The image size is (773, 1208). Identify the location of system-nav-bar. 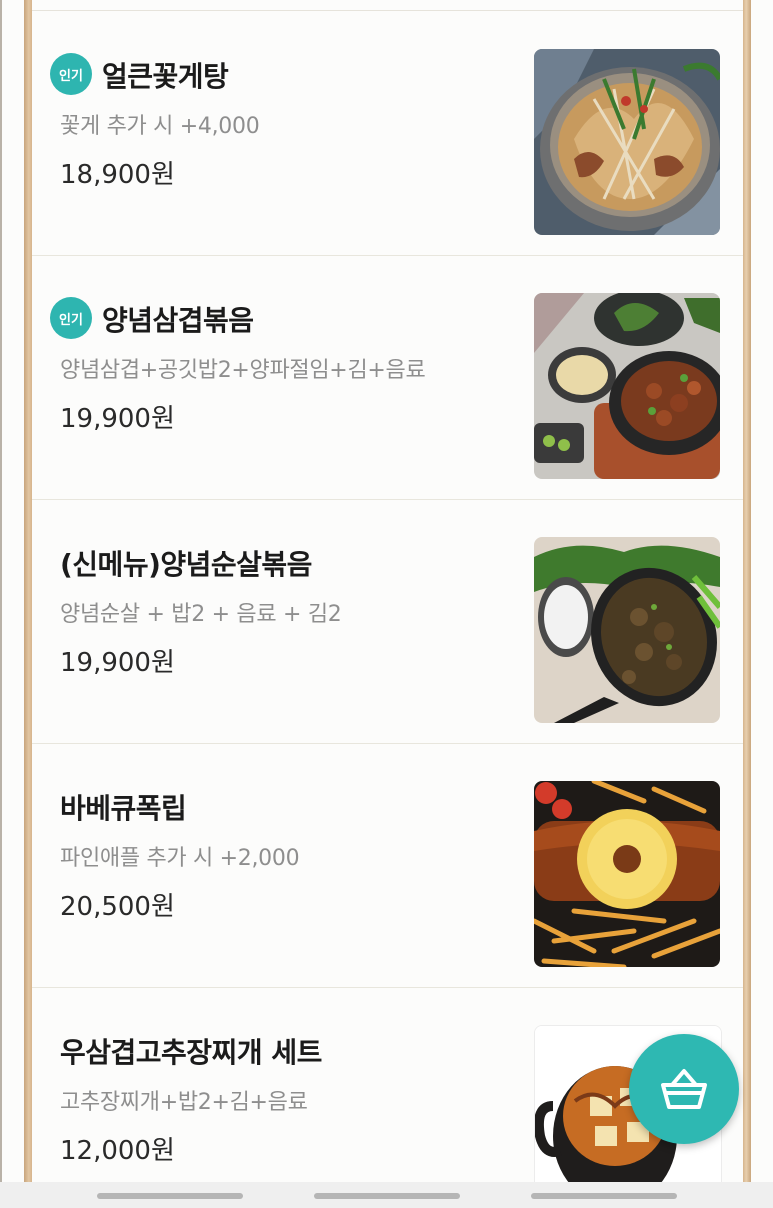
(386, 1195).